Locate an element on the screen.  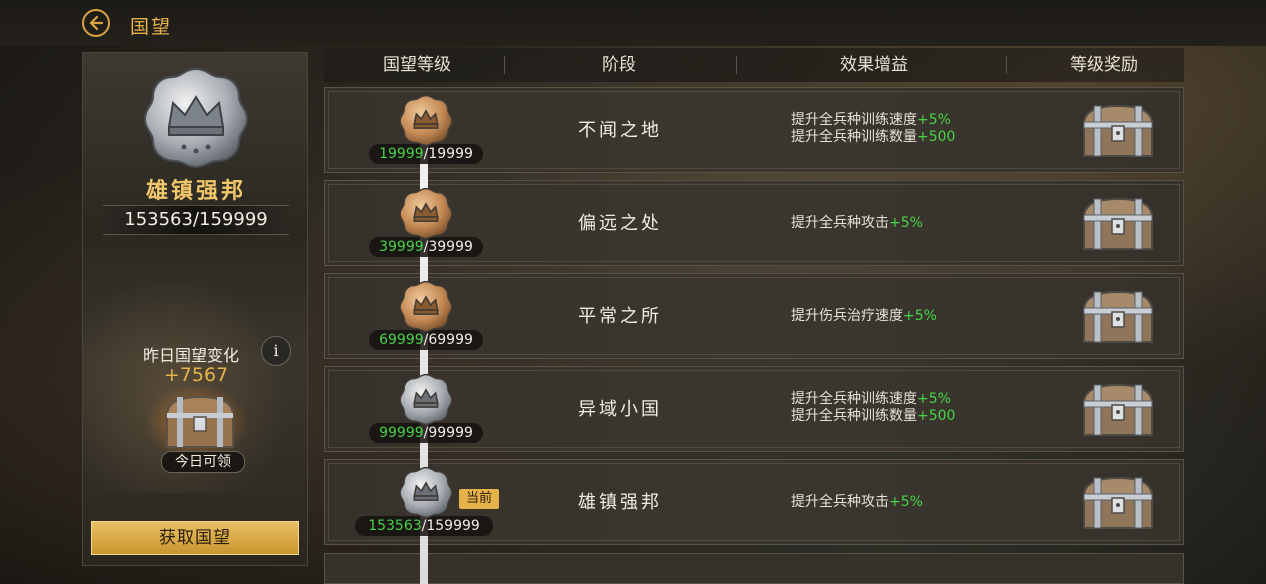
effect-text: 提升伤兵治疗速度 is located at coordinates (847, 316).